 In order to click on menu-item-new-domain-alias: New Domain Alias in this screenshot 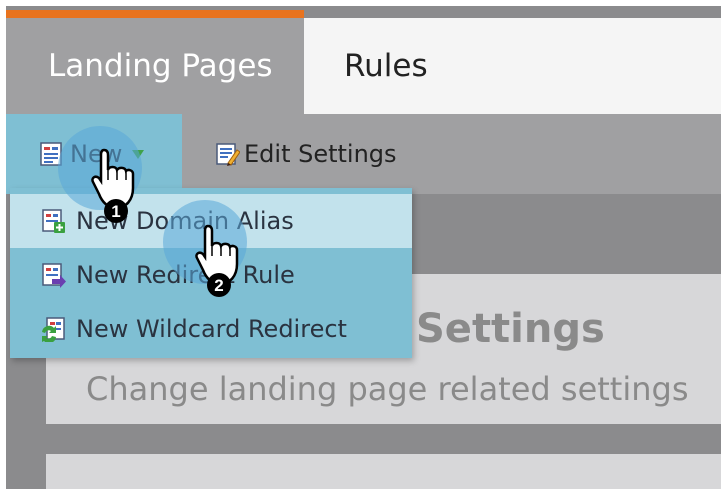, I will do `click(211, 221)`.